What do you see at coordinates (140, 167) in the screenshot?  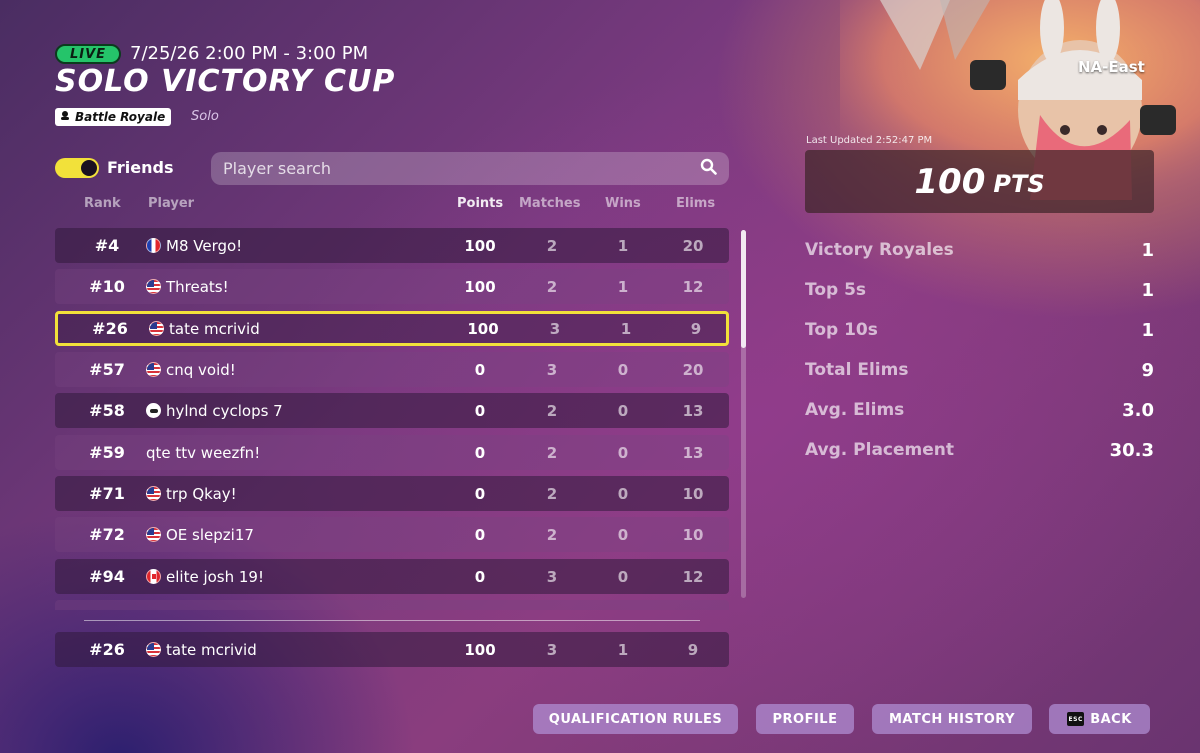 I see `friends-label: Friends` at bounding box center [140, 167].